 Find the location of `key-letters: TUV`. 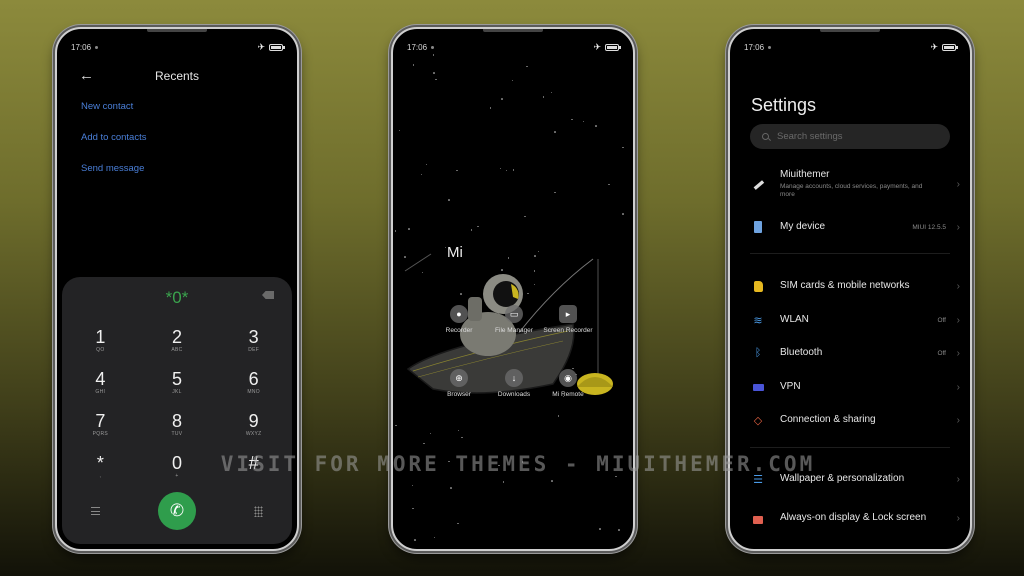

key-letters: TUV is located at coordinates (177, 434).